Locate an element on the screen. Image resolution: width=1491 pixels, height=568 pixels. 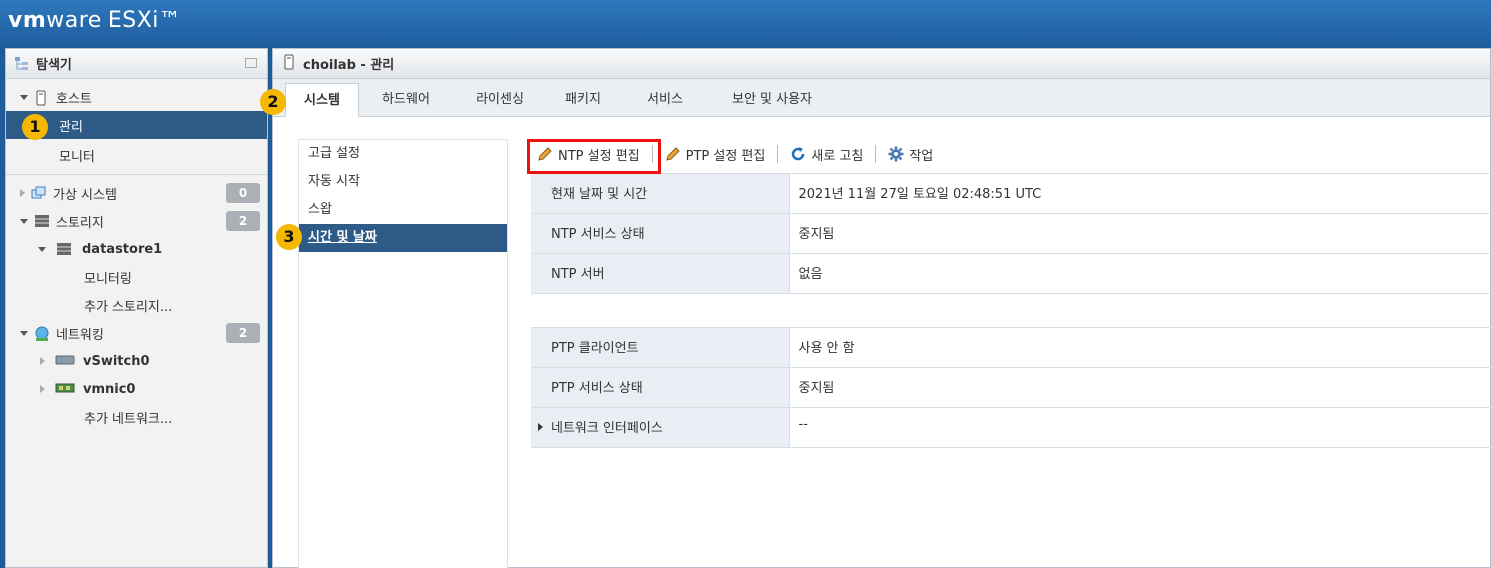
tree-storage: 스토리지 2 is located at coordinates (136, 221).